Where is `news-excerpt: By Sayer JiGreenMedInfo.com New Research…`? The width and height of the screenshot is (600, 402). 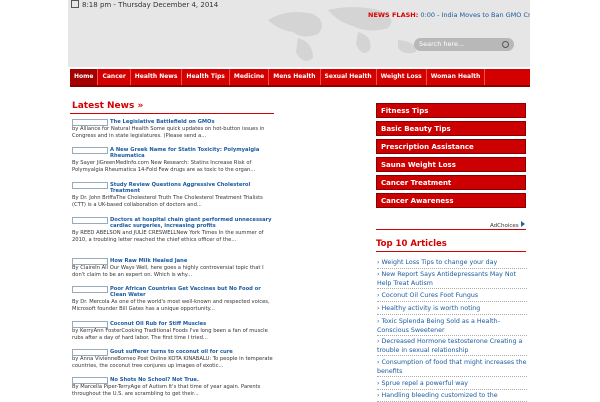
news-excerpt: By Sayer JiGreenMedInfo.com New Research… is located at coordinates (164, 166).